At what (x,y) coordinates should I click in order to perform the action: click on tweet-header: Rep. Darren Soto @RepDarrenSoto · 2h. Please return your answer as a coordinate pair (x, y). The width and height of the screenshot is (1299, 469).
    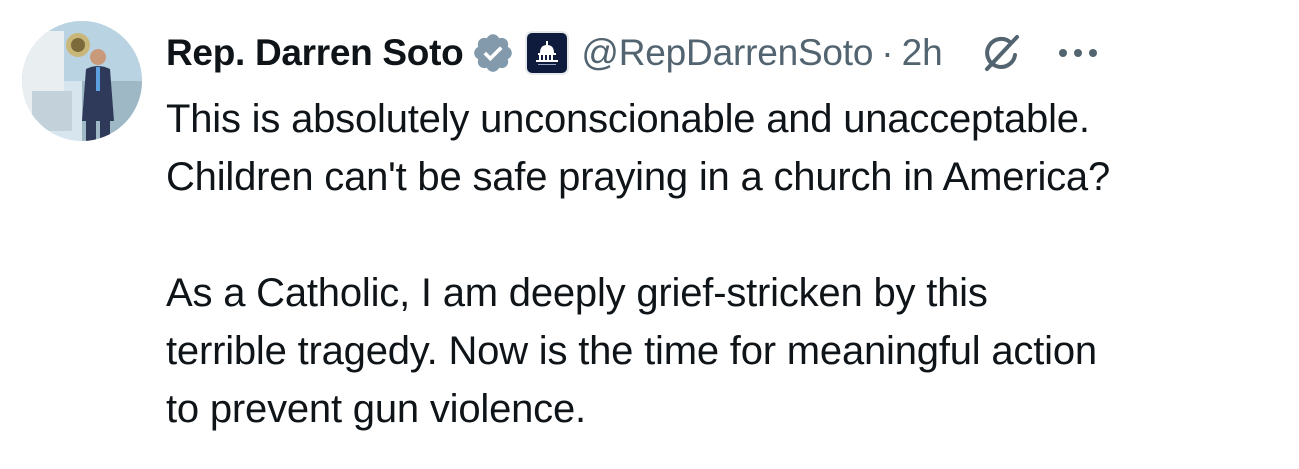
    Looking at the image, I should click on (726, 53).